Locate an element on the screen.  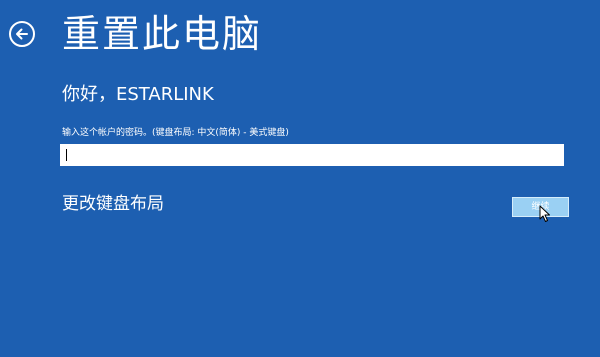
change-keyboard-layout-link: 更改键盘布局 is located at coordinates (113, 204).